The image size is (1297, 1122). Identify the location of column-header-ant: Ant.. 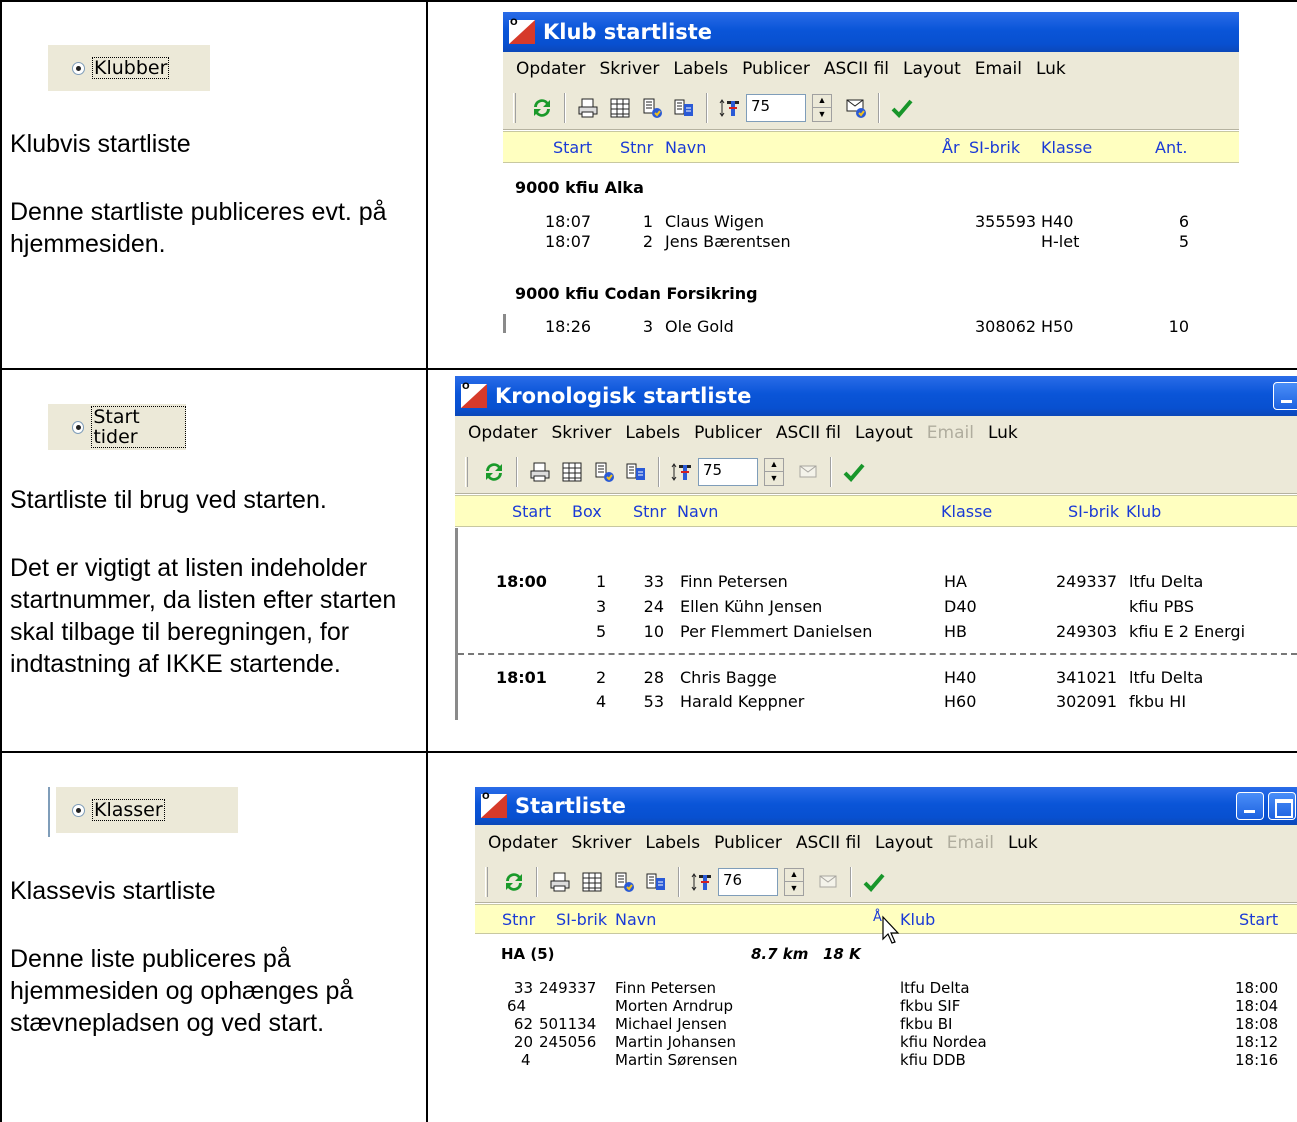
(1171, 147).